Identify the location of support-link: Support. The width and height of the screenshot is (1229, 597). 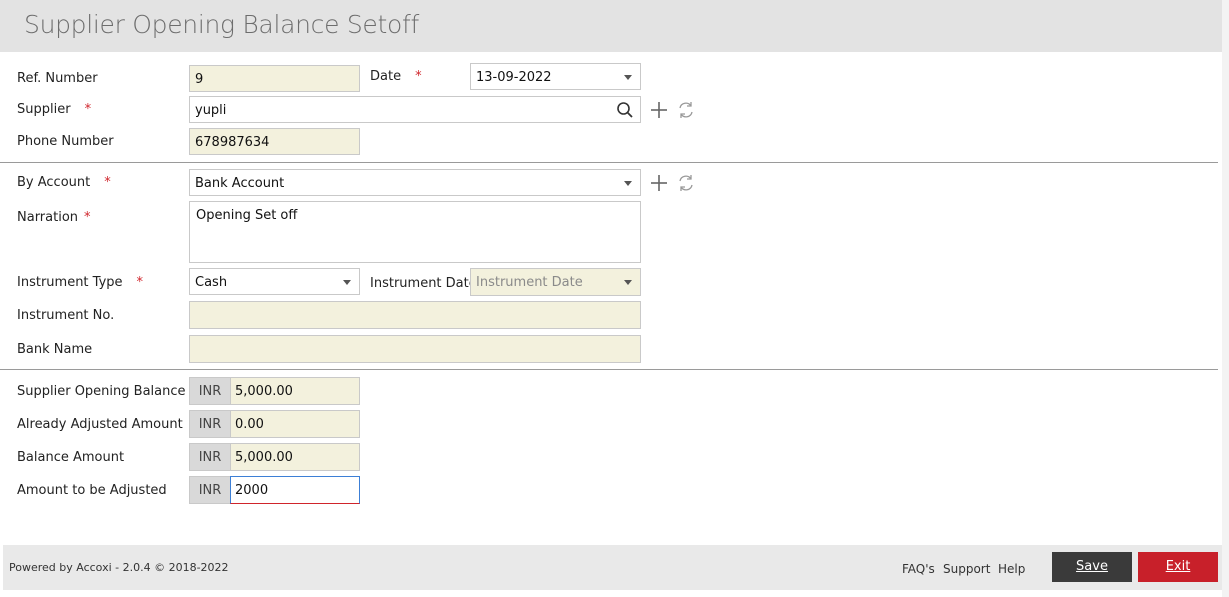
(966, 569).